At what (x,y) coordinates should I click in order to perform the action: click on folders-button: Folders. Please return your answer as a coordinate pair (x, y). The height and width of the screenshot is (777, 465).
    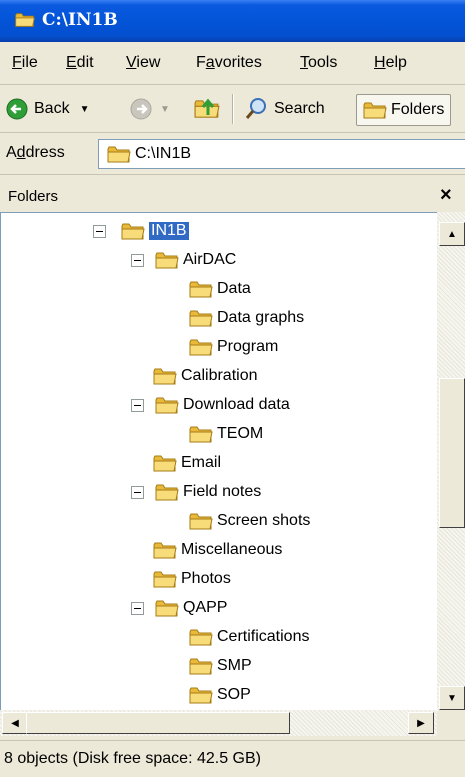
    Looking at the image, I should click on (404, 110).